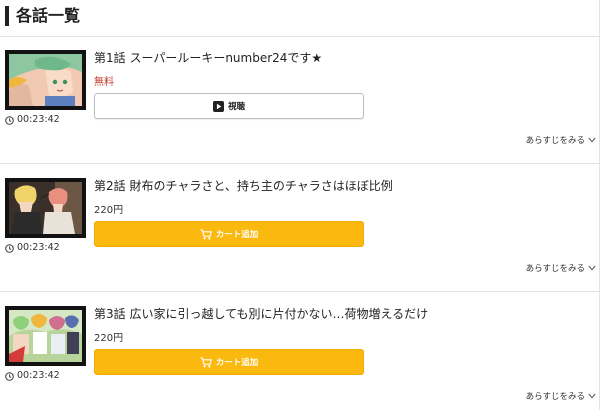  I want to click on episode-price: 無料, so click(104, 82).